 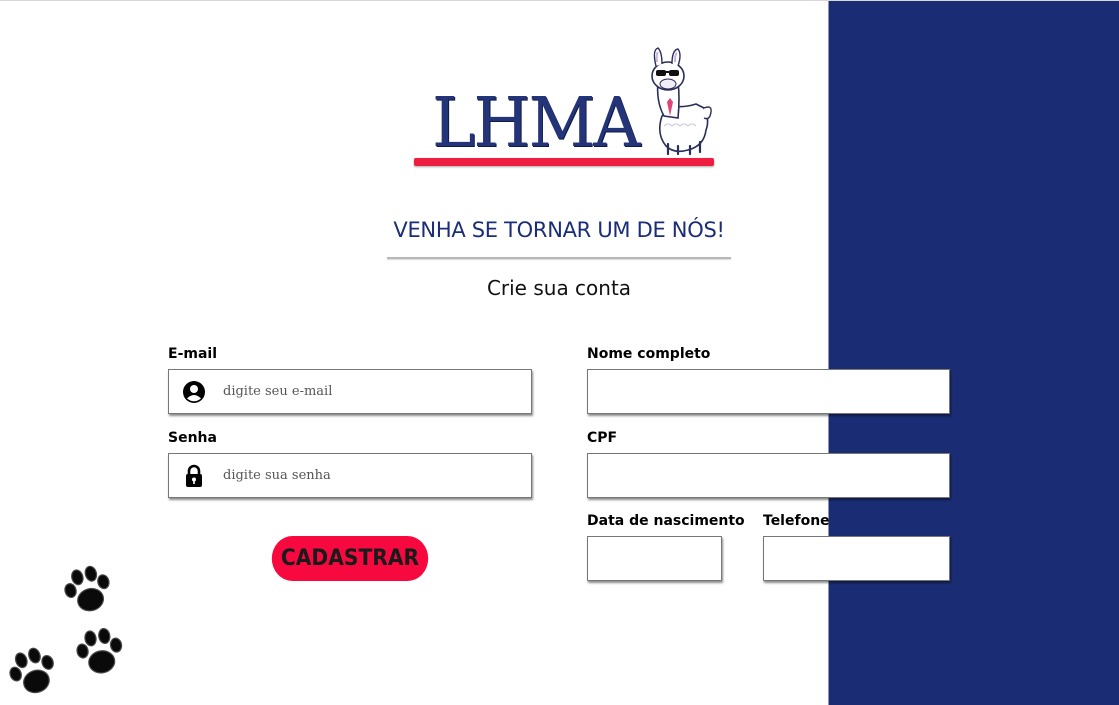 I want to click on phone-label: Telefone, so click(x=796, y=521).